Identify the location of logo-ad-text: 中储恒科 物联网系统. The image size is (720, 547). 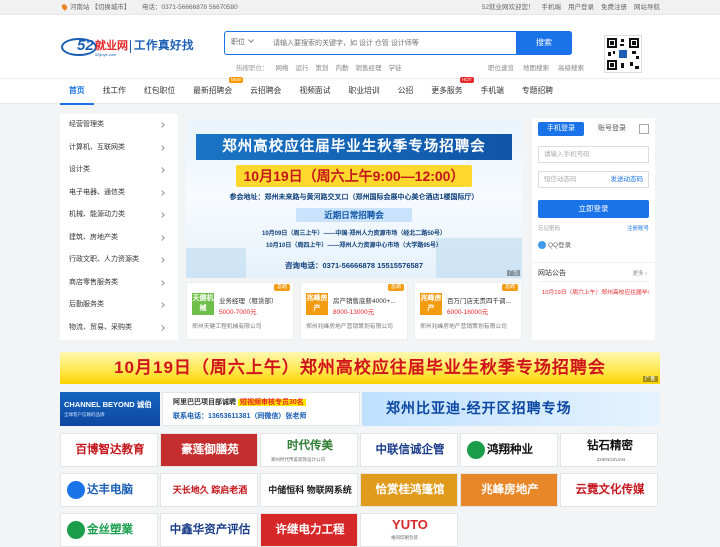
(310, 490).